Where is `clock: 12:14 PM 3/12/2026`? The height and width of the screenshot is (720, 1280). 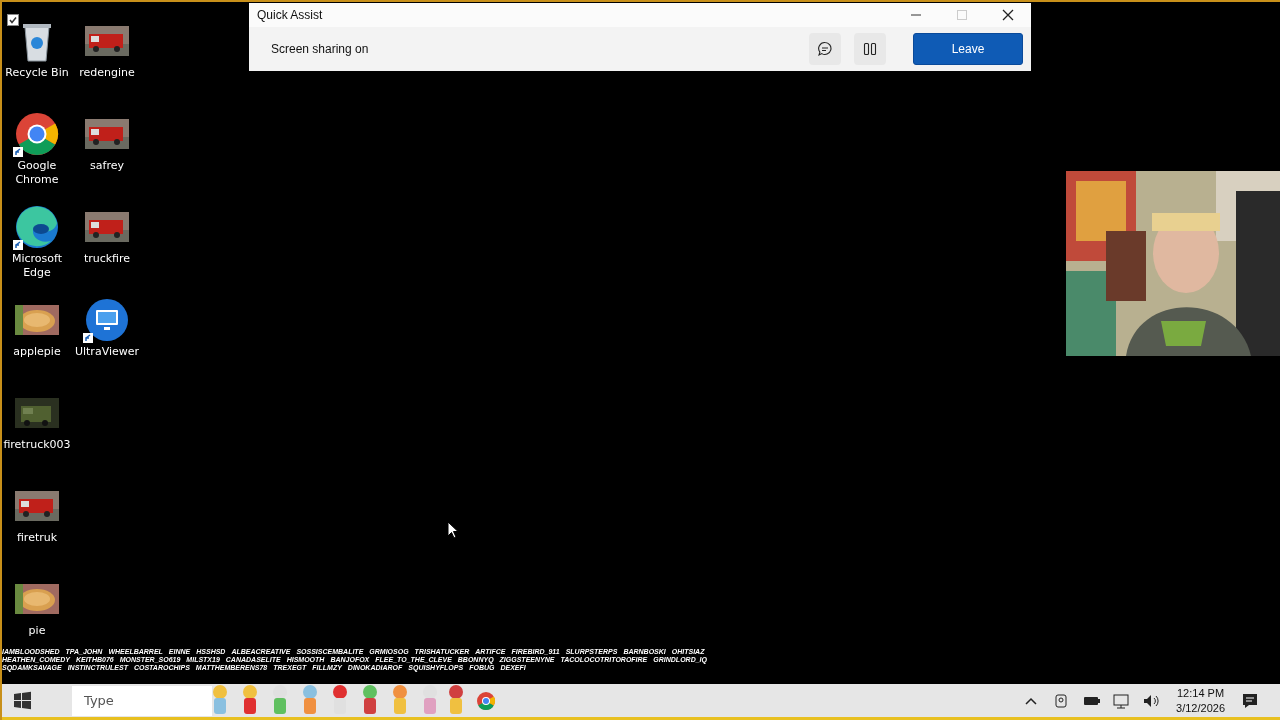 clock: 12:14 PM 3/12/2026 is located at coordinates (1200, 700).